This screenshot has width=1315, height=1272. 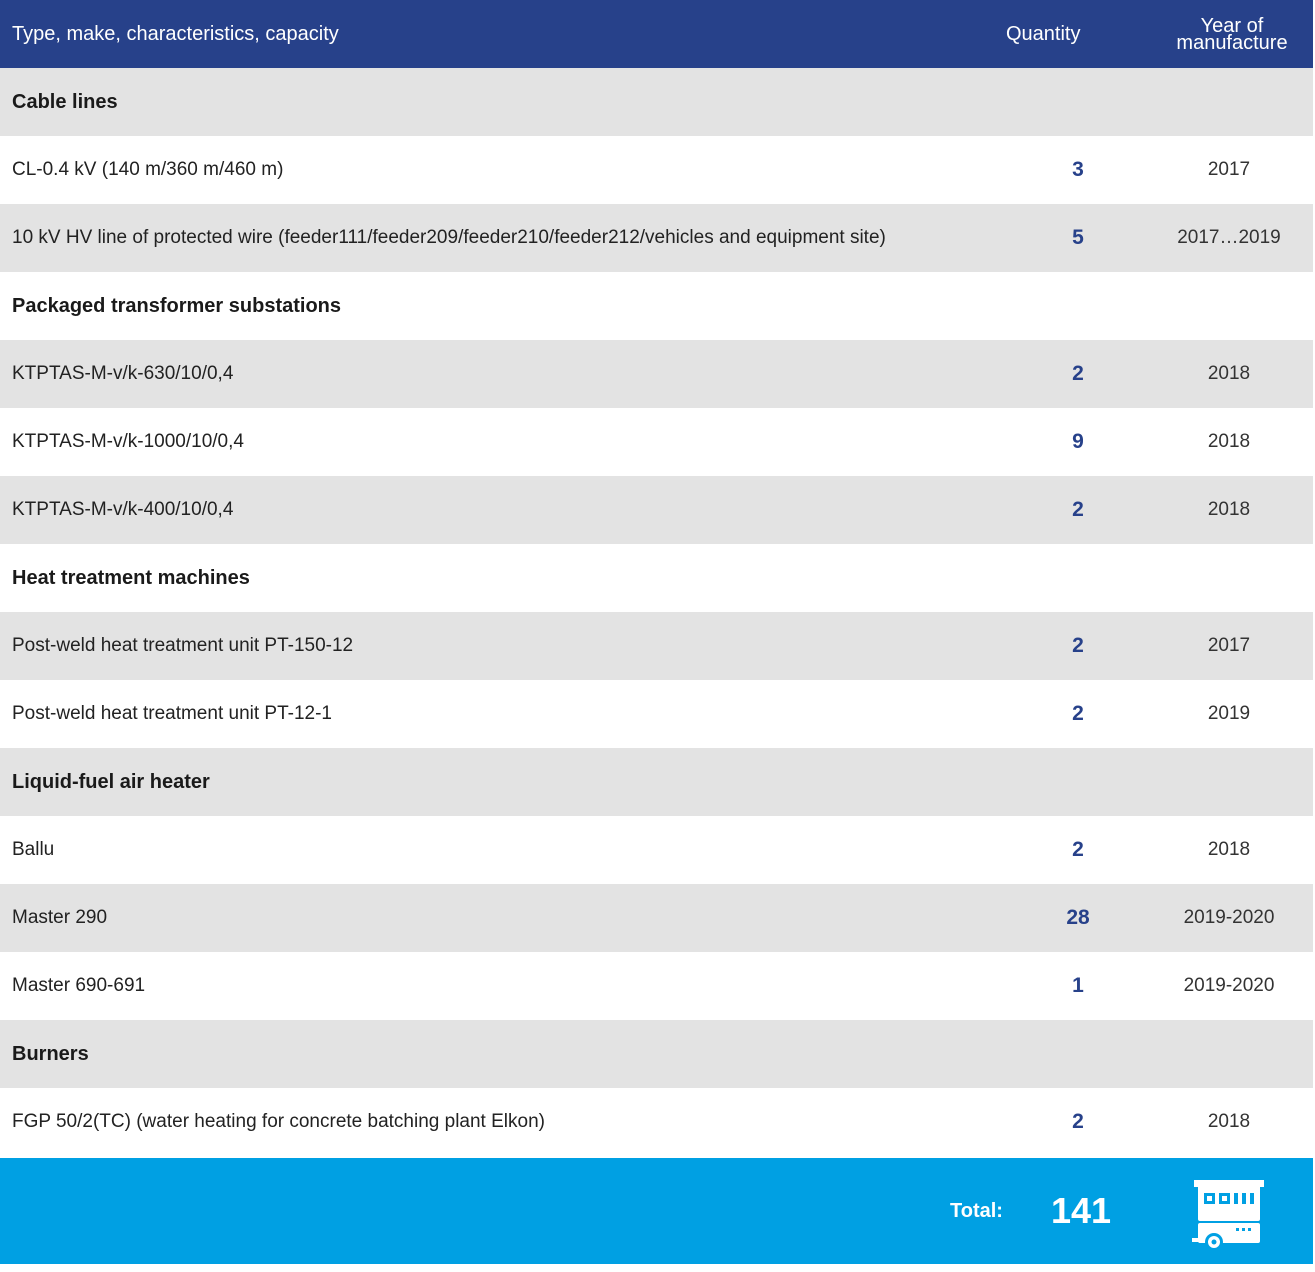 What do you see at coordinates (656, 102) in the screenshot?
I see `section-header-row: Cable lines` at bounding box center [656, 102].